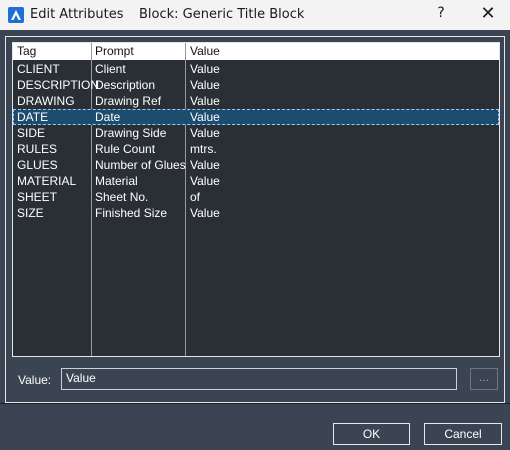 The width and height of the screenshot is (510, 450). I want to click on cancel-button: Cancel, so click(463, 434).